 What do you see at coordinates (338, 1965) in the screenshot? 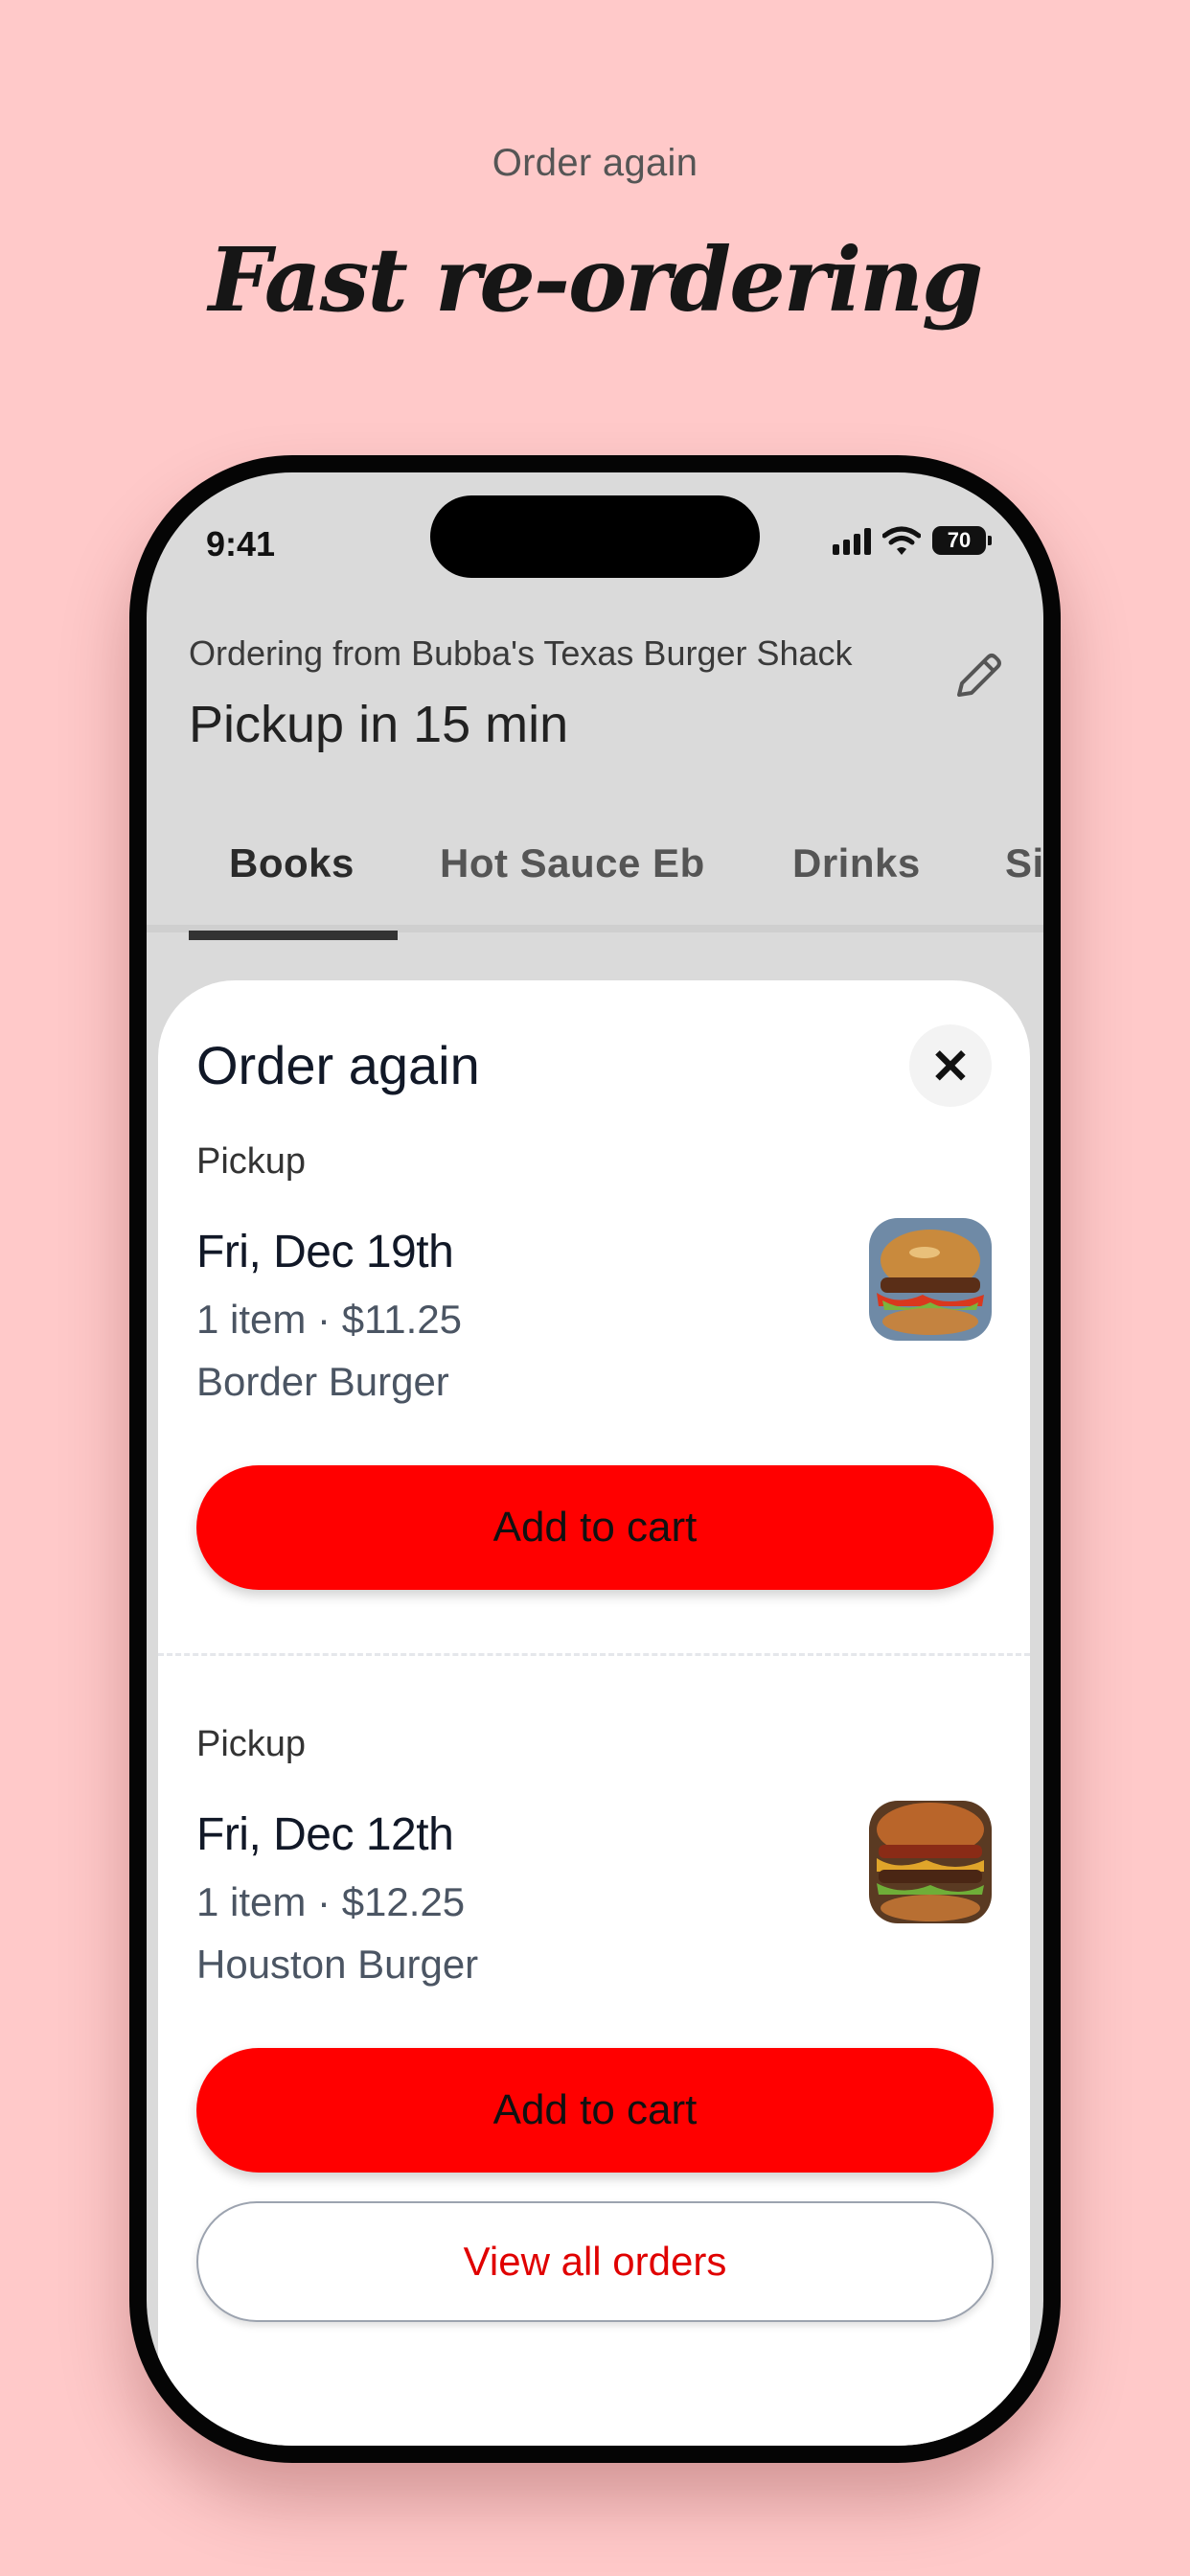
I see `order-item-name: Houston Burger` at bounding box center [338, 1965].